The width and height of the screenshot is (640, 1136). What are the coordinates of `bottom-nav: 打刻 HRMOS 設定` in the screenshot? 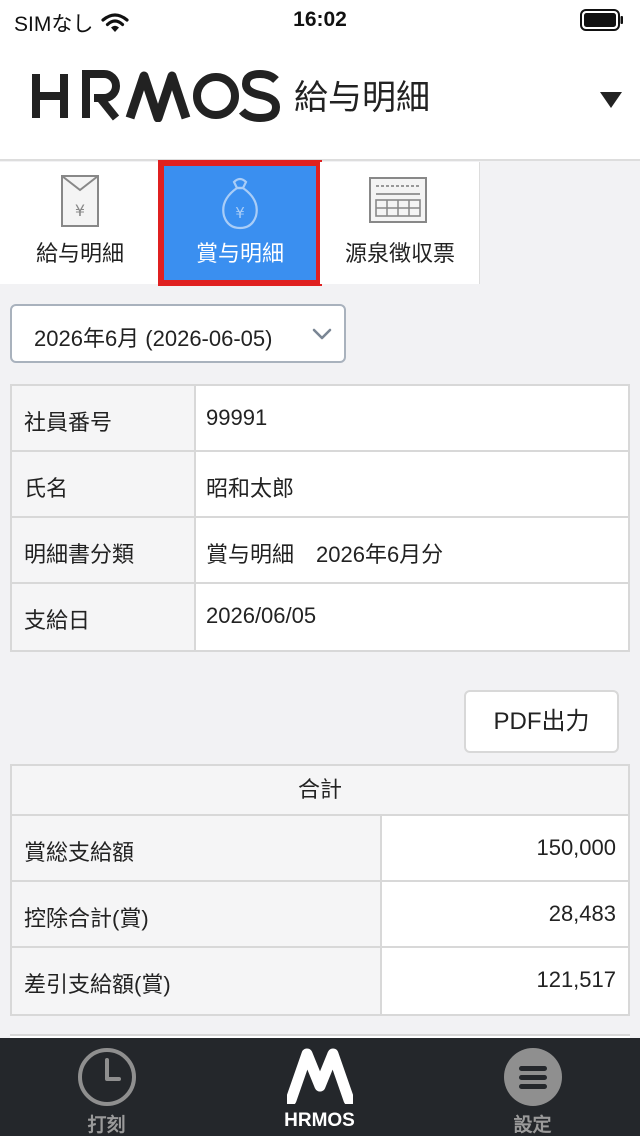 It's located at (320, 1087).